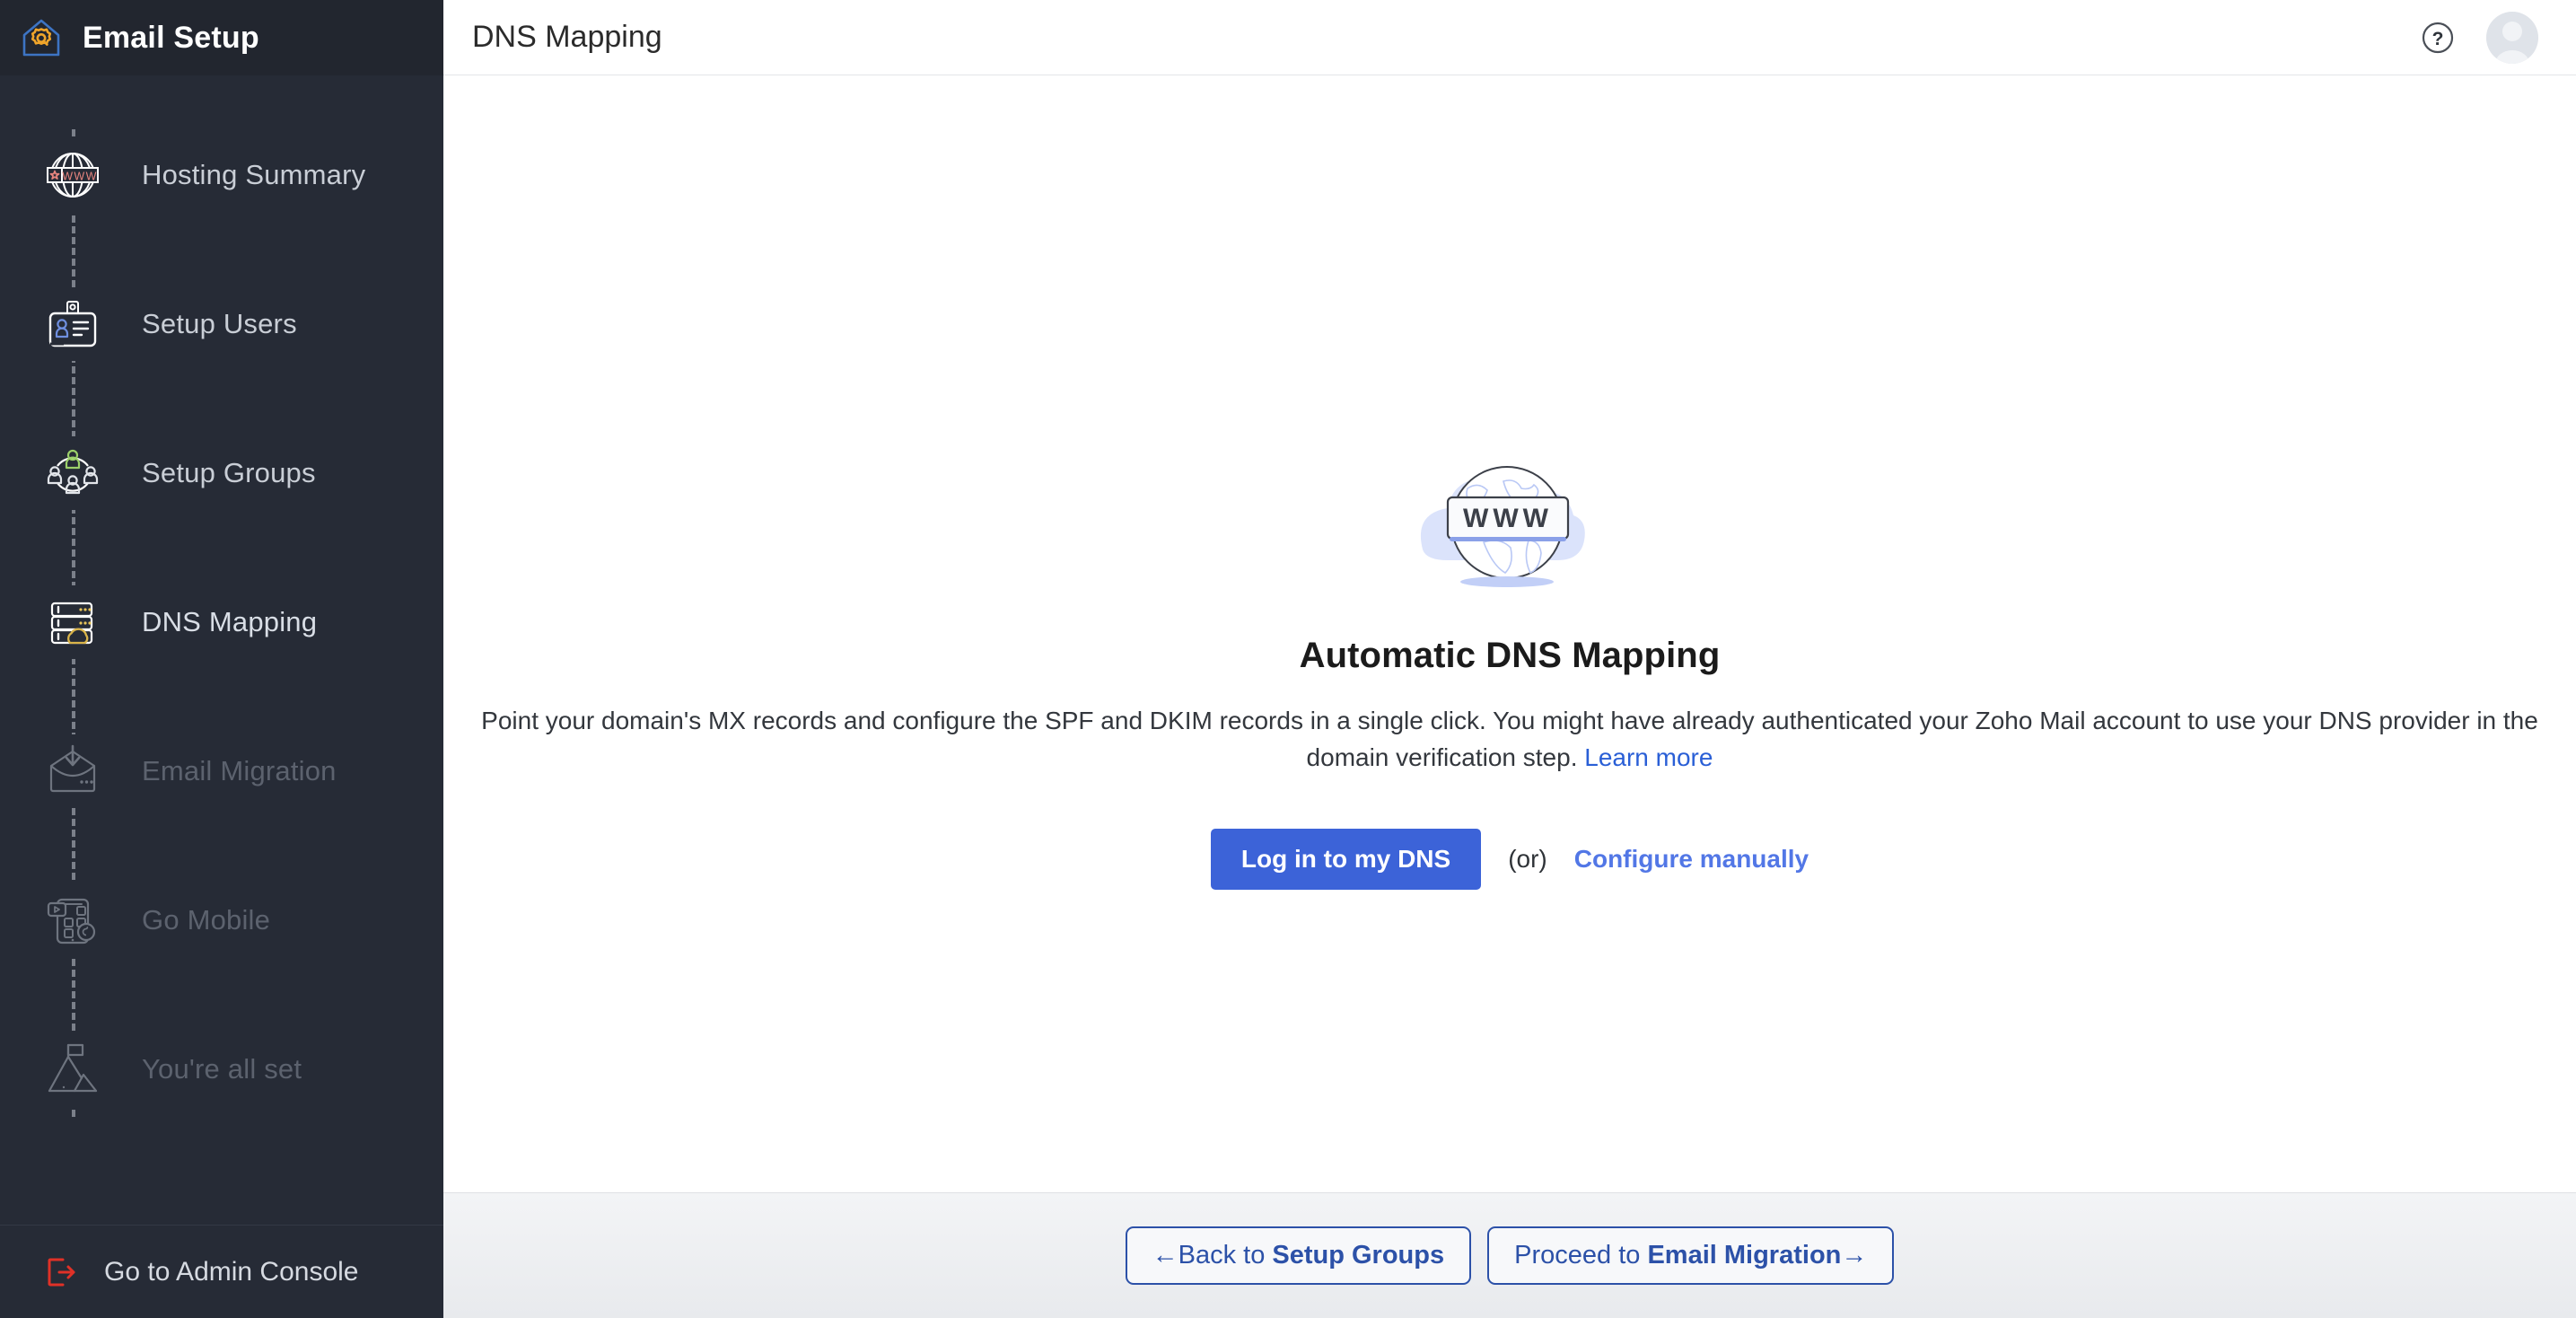 The image size is (2576, 1318). I want to click on house-gear-icon, so click(41, 37).